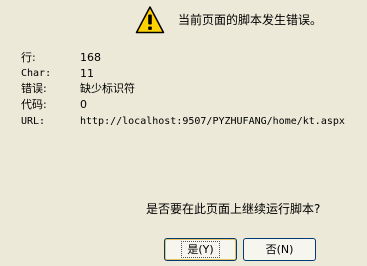 This screenshot has height=266, width=367. What do you see at coordinates (36, 73) in the screenshot?
I see `char-label: Char:` at bounding box center [36, 73].